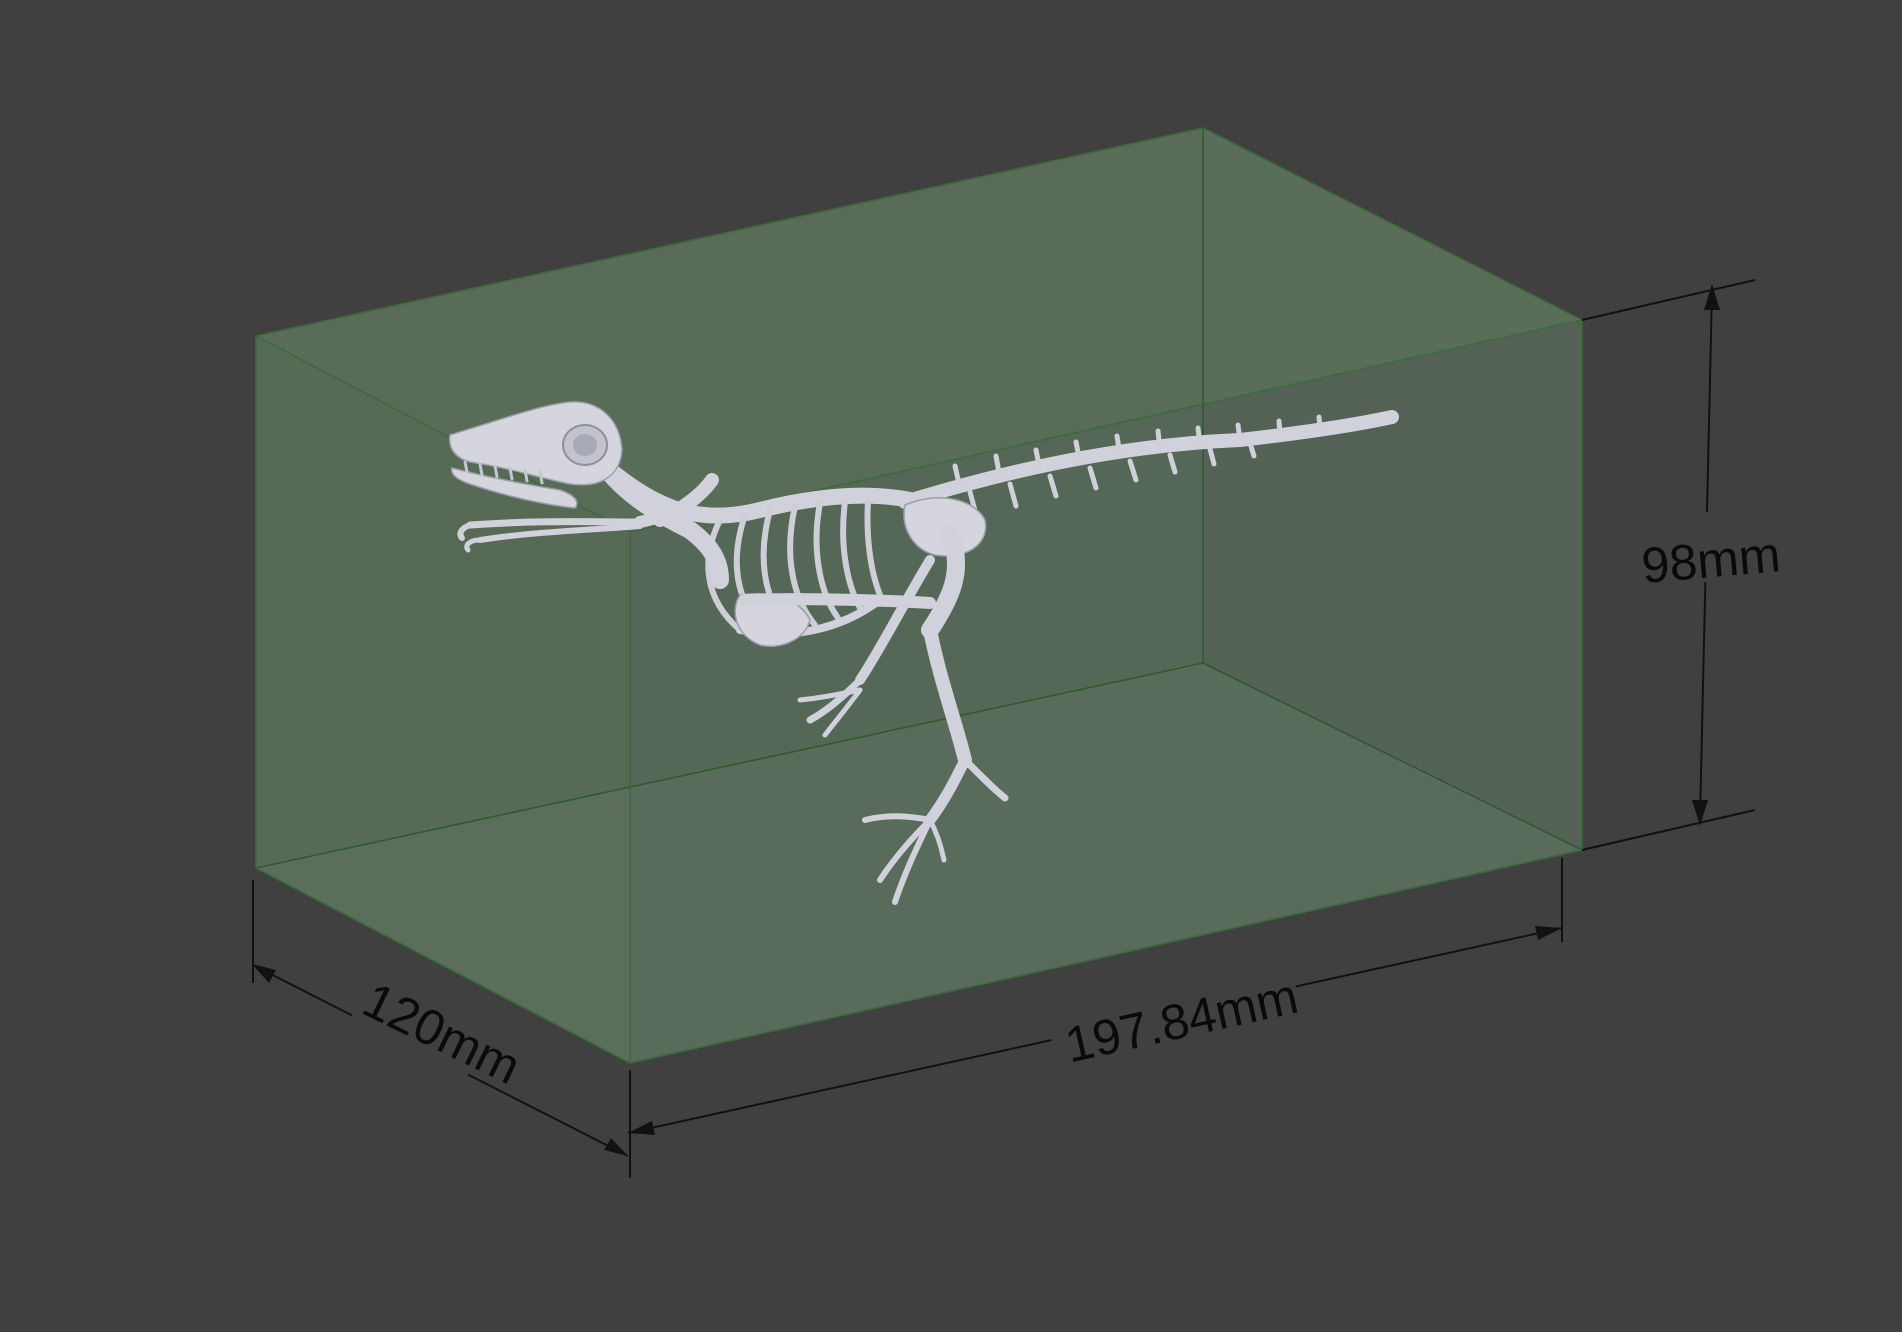 Image resolution: width=1902 pixels, height=1332 pixels. What do you see at coordinates (641, 1128) in the screenshot?
I see `width-arrow-left` at bounding box center [641, 1128].